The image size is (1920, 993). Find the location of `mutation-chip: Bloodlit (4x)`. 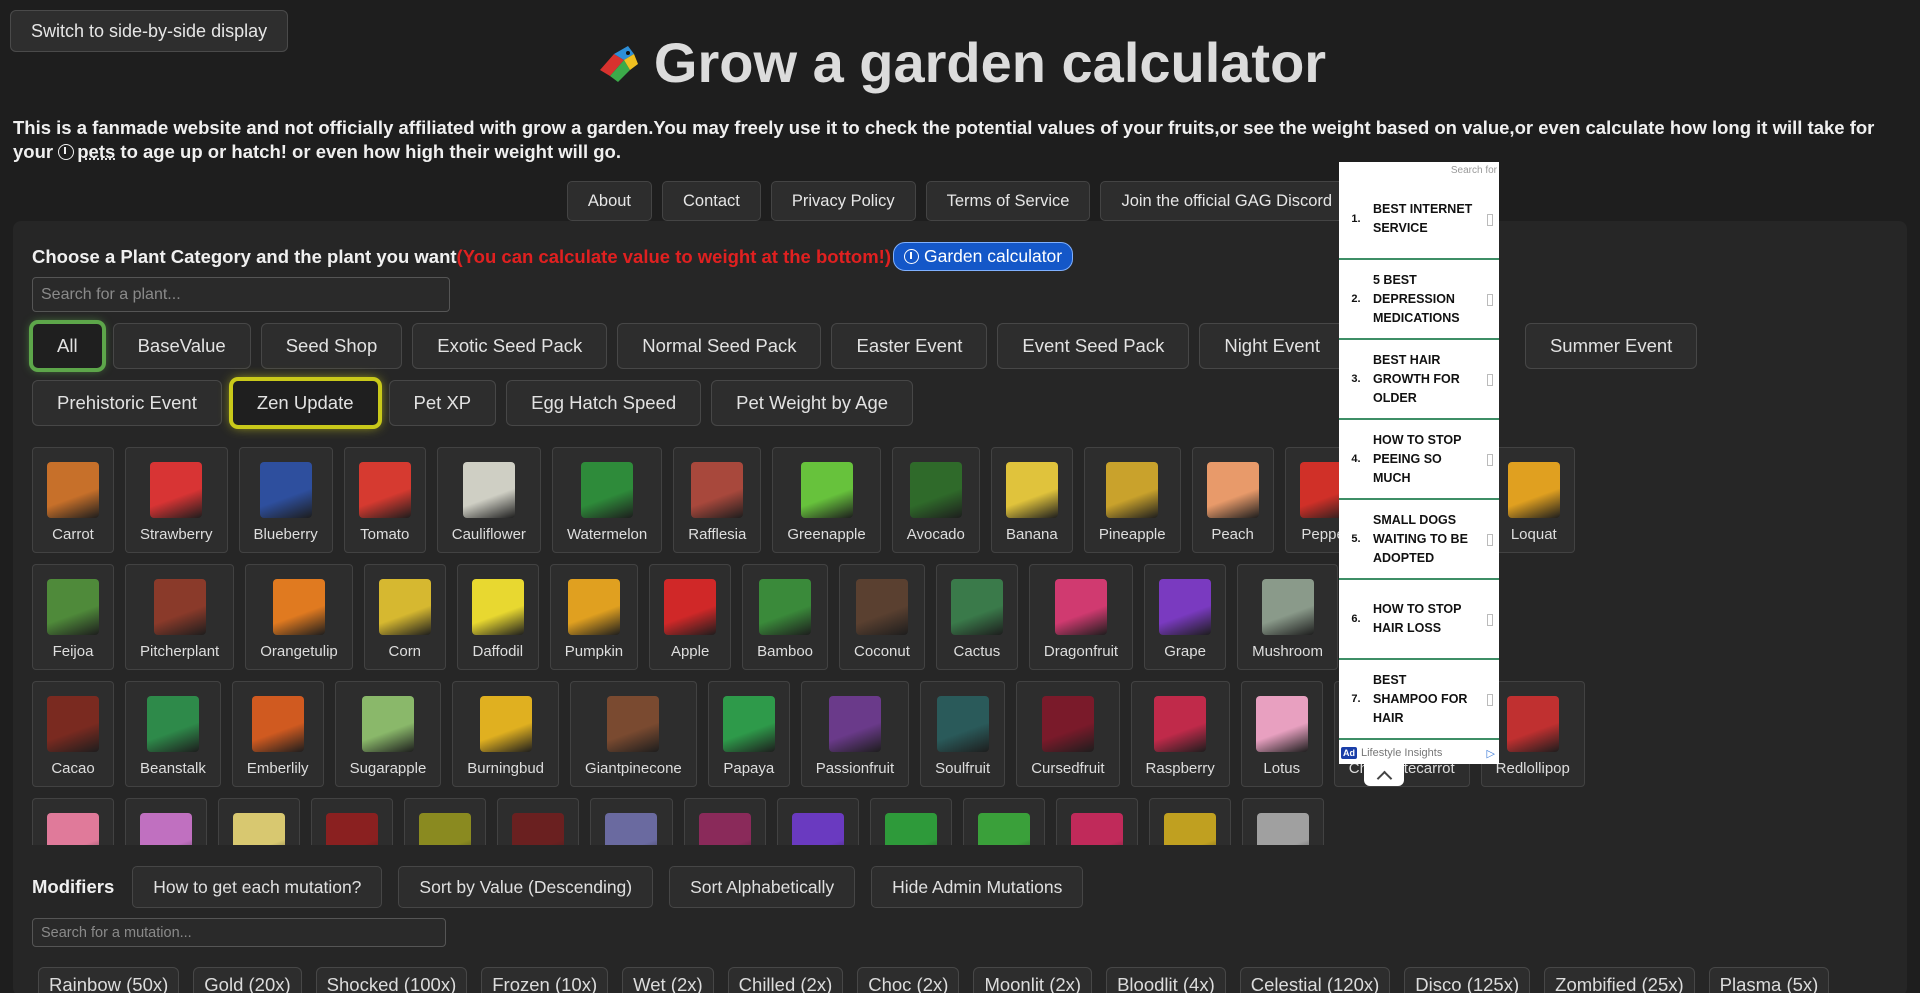

mutation-chip: Bloodlit (4x) is located at coordinates (1166, 980).